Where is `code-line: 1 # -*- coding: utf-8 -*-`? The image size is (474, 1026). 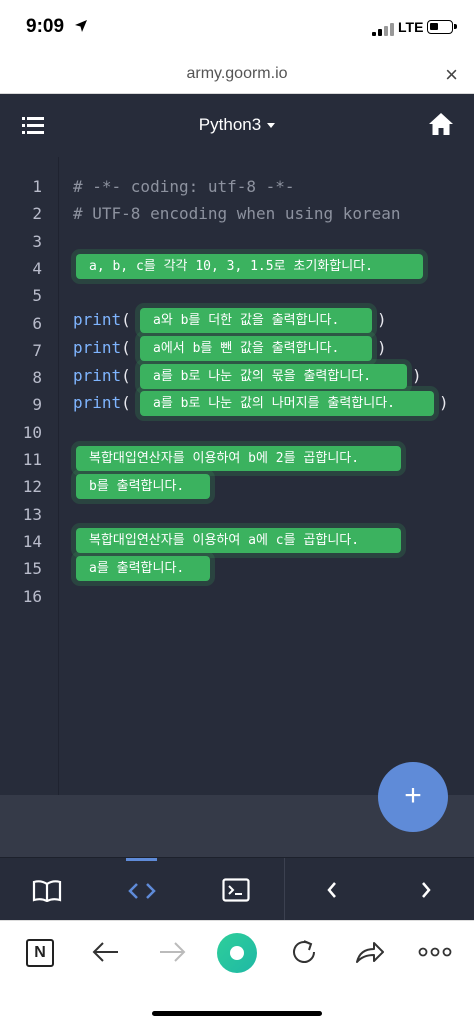 code-line: 1 # -*- coding: utf-8 -*- is located at coordinates (237, 186).